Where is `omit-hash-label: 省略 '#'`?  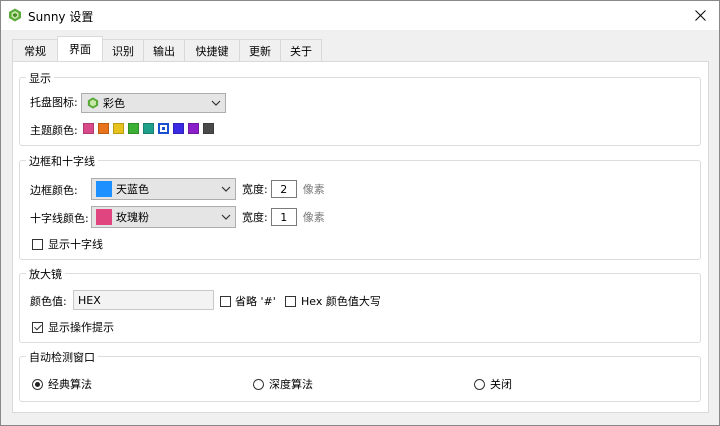
omit-hash-label: 省略 '#' is located at coordinates (255, 301).